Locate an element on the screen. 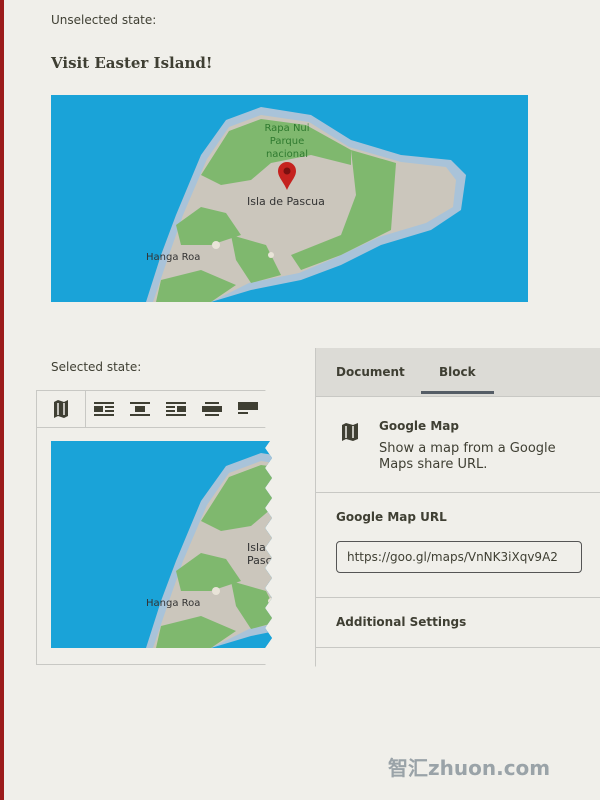 The image size is (600, 800). map-pin-icon is located at coordinates (287, 176).